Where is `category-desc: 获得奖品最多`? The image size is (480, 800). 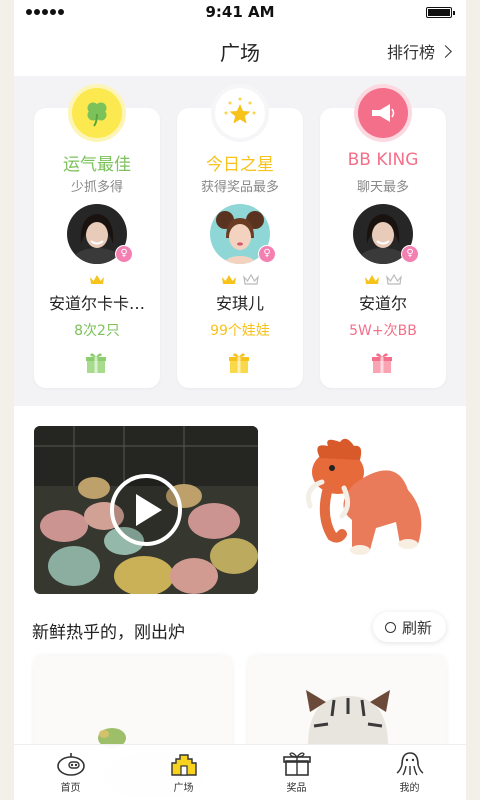 category-desc: 获得奖品最多 is located at coordinates (239, 187).